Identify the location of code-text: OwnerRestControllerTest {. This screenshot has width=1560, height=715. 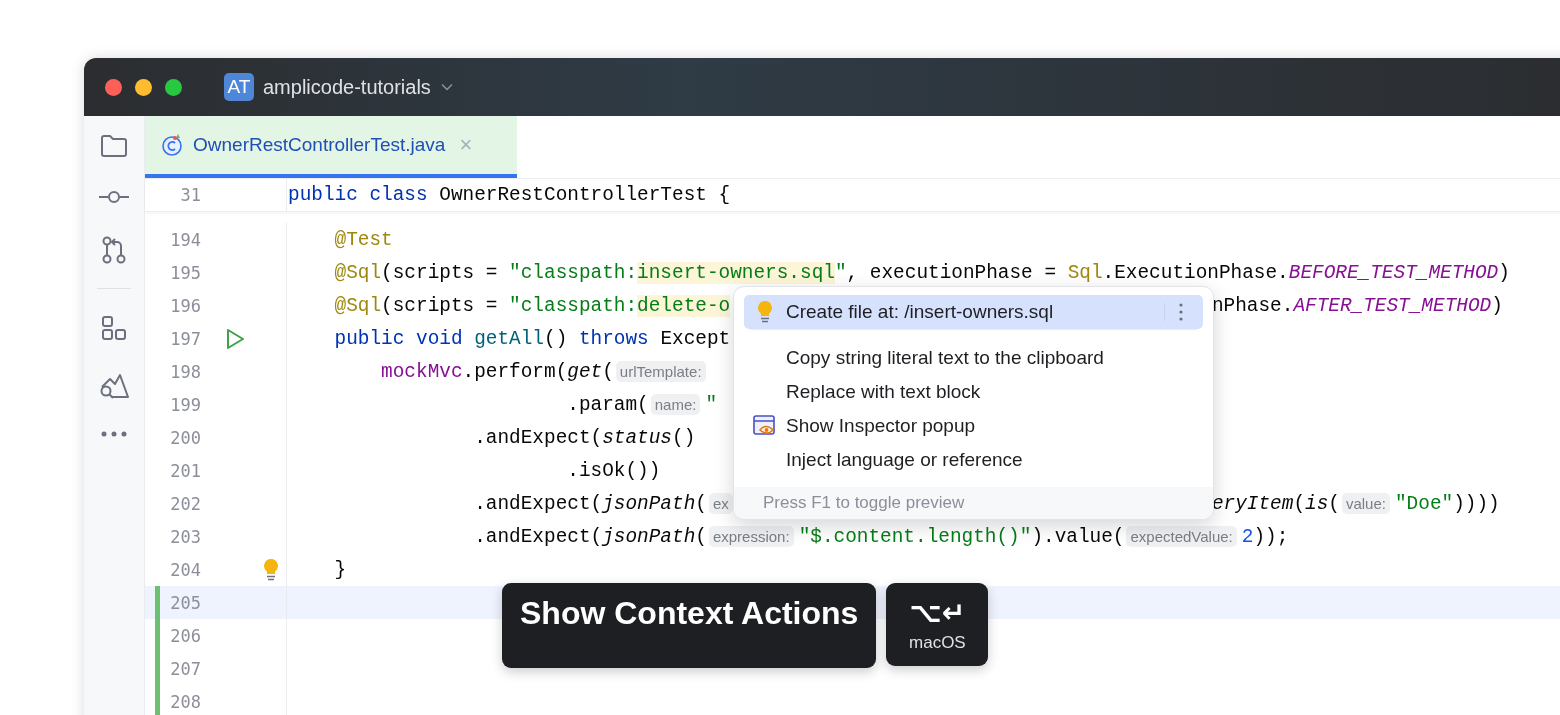
(585, 195).